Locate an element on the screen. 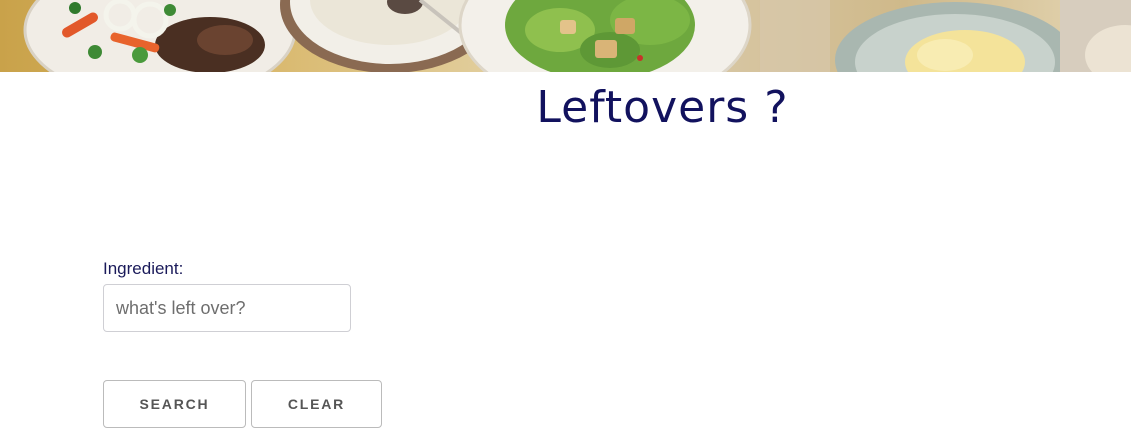 The width and height of the screenshot is (1131, 432). page-title: Leftovers ? is located at coordinates (662, 107).